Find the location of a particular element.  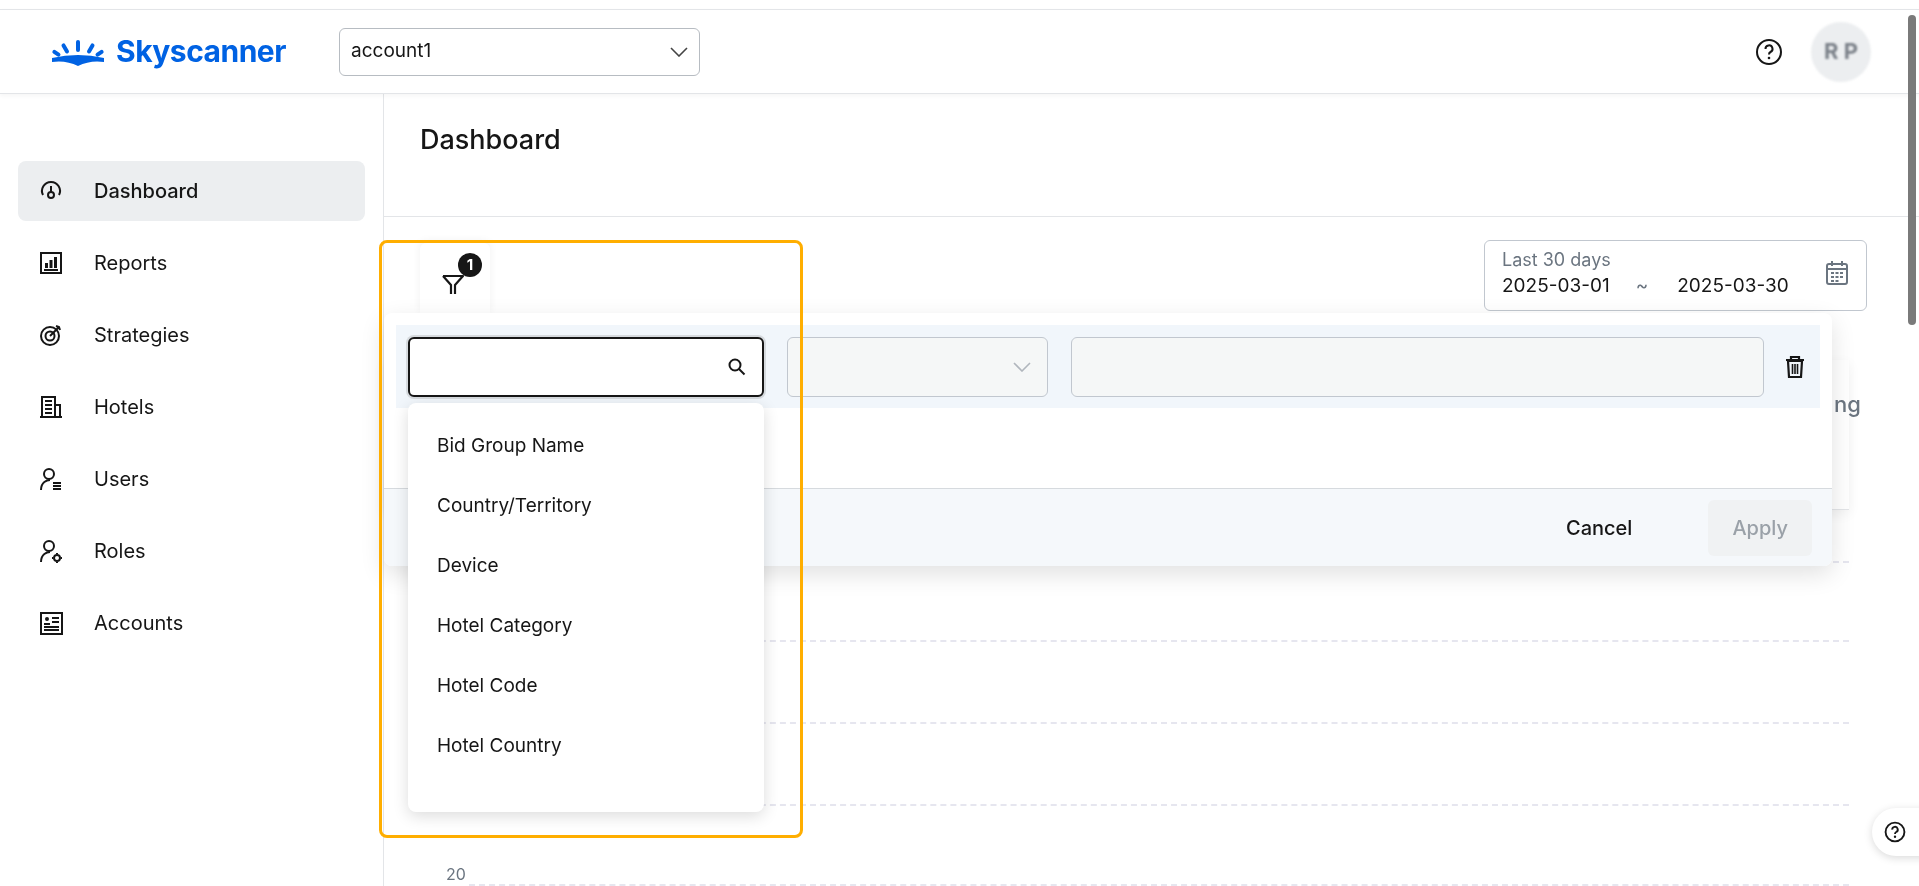

logo-icon is located at coordinates (78, 51).